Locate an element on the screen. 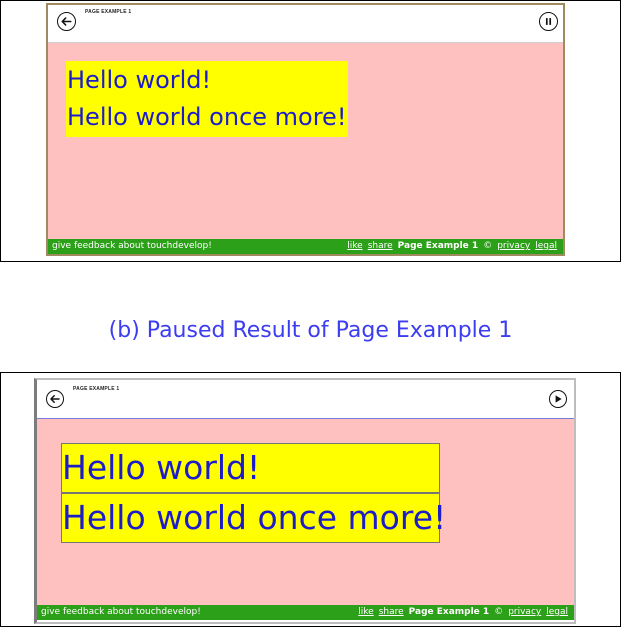 The image size is (621, 628). bottom-header-bar: PAGE EXAMPLE 1 is located at coordinates (305, 399).